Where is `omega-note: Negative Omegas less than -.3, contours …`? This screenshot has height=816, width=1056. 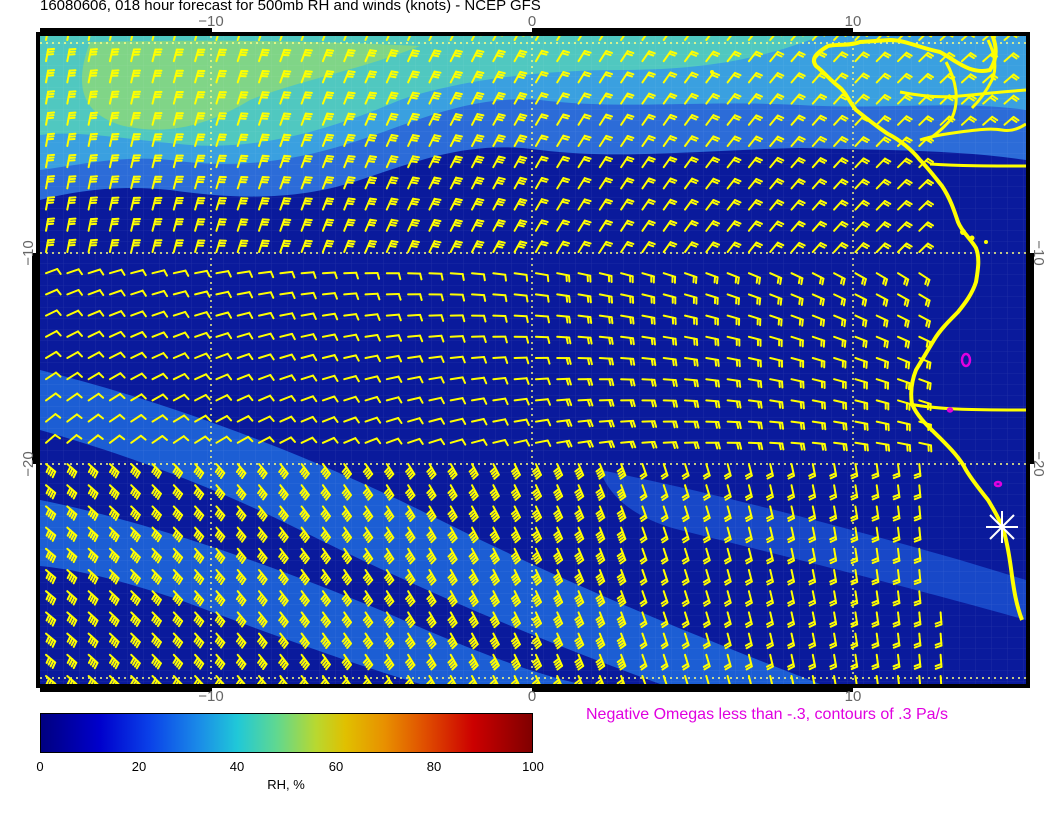 omega-note: Negative Omegas less than -.3, contours … is located at coordinates (767, 714).